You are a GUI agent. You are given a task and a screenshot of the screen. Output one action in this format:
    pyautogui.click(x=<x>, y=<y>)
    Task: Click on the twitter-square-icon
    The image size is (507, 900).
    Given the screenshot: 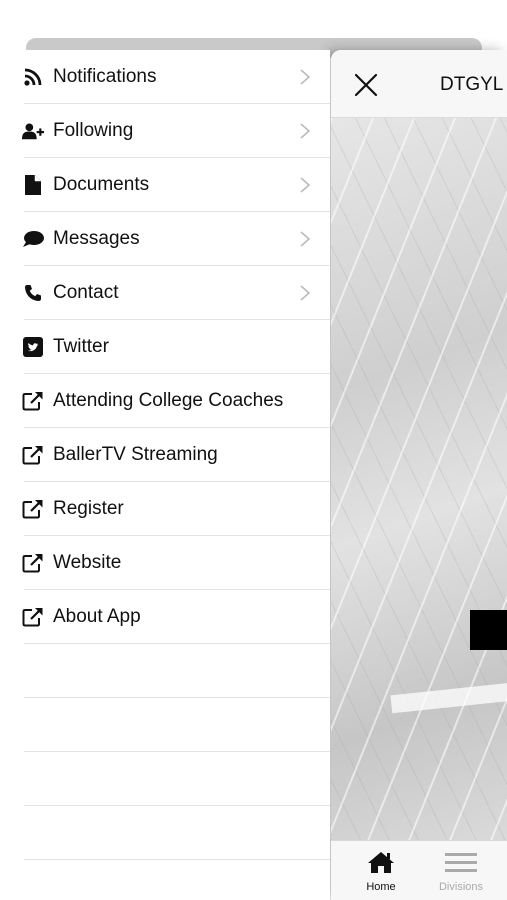 What is the action you would take?
    pyautogui.click(x=33, y=347)
    